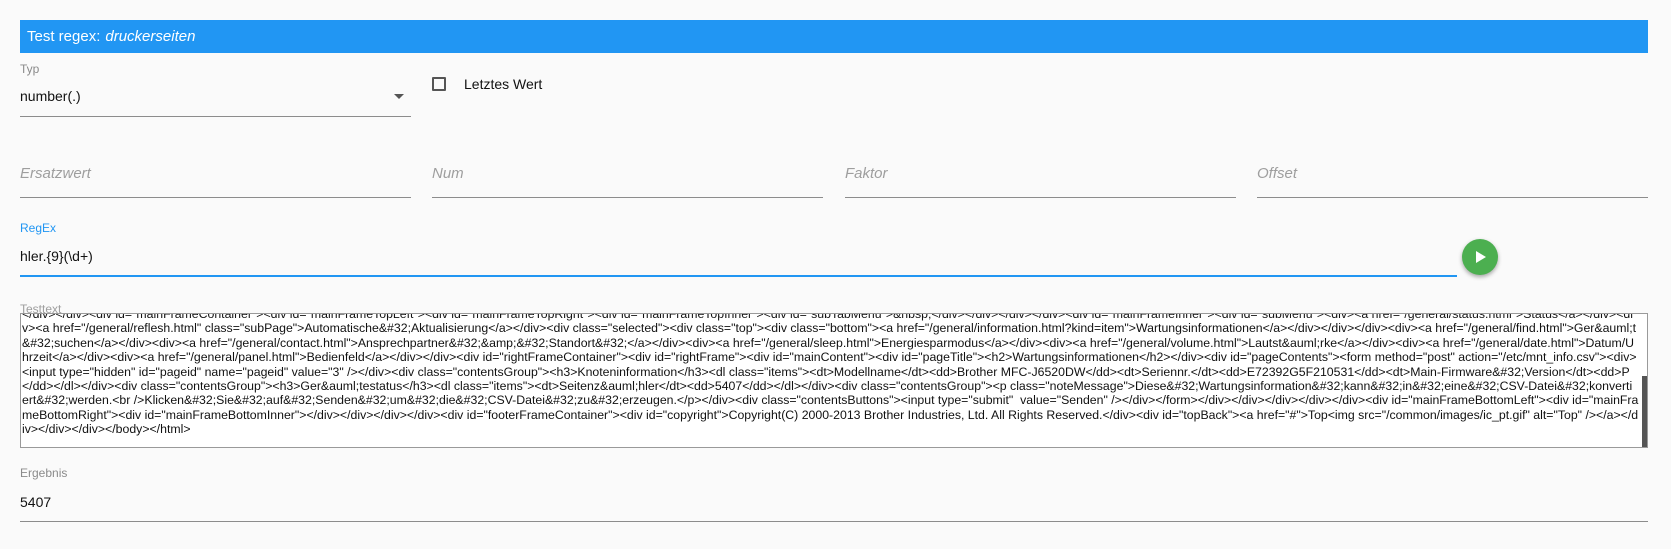 The width and height of the screenshot is (1671, 549). I want to click on play-icon, so click(1481, 257).